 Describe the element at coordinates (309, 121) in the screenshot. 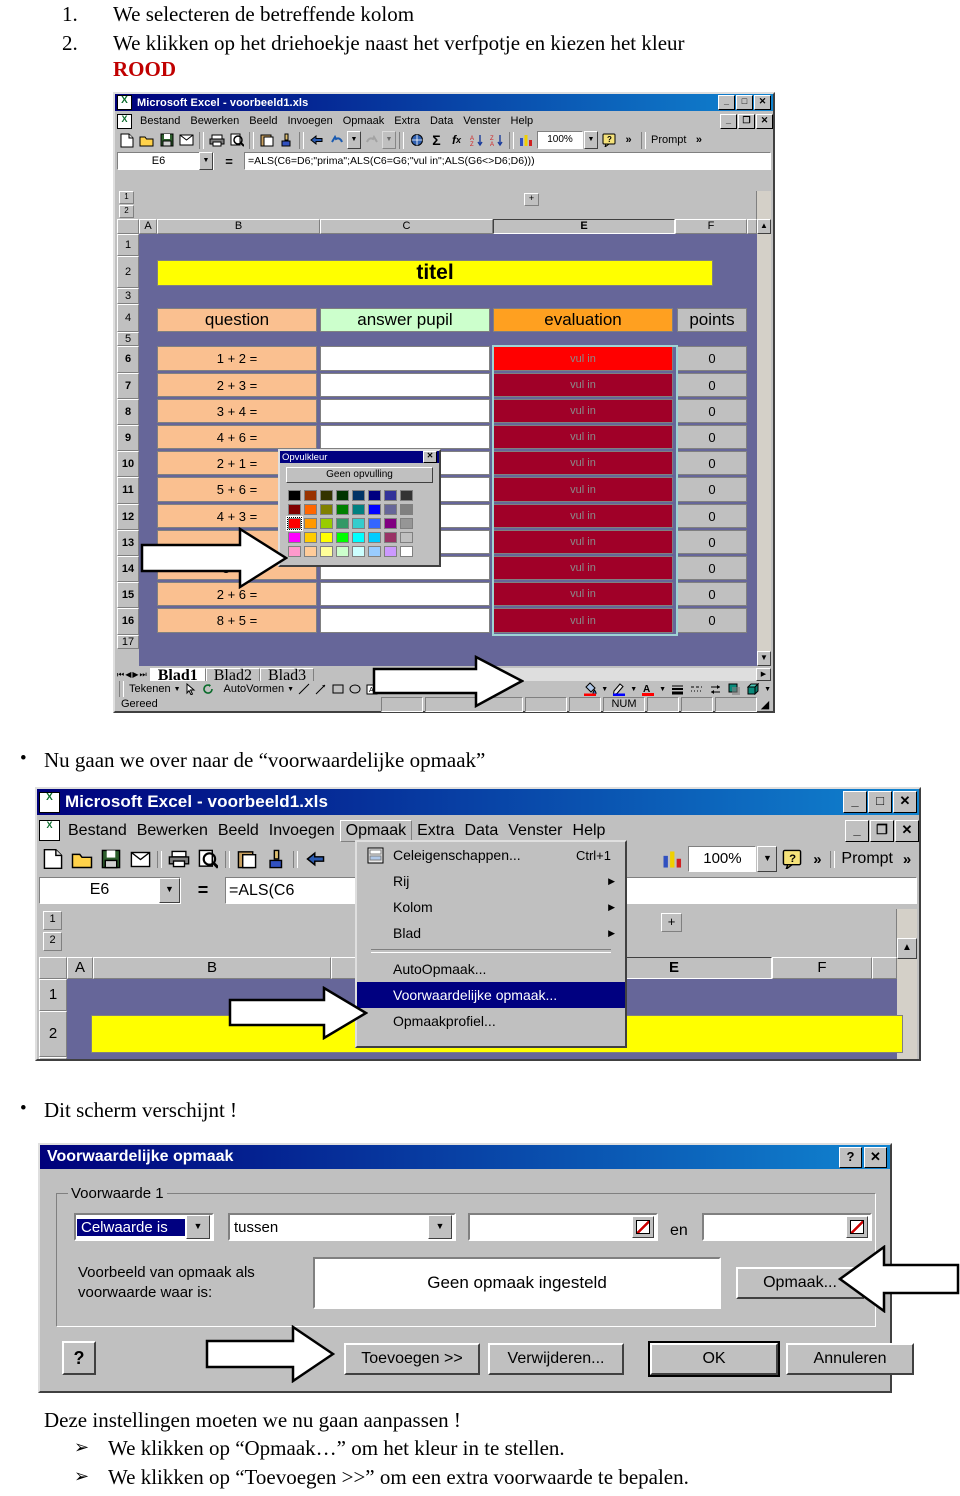

I see `menu-item-invoegen: Invoegen` at that location.